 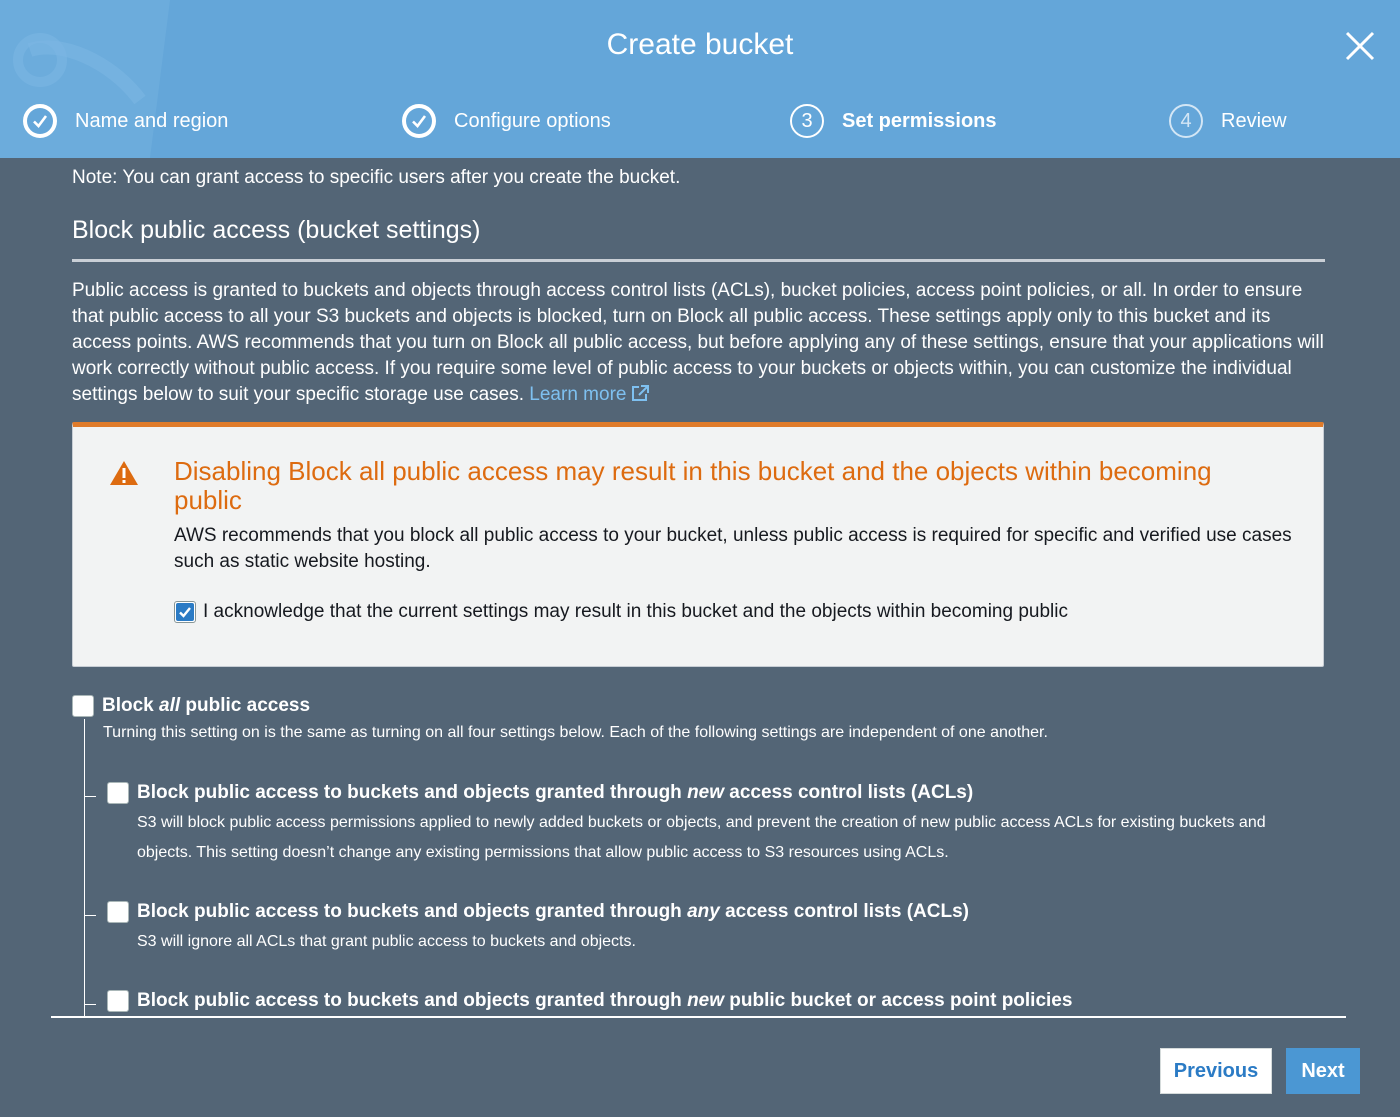 I want to click on step-name-and-region: Name and region, so click(x=125, y=121).